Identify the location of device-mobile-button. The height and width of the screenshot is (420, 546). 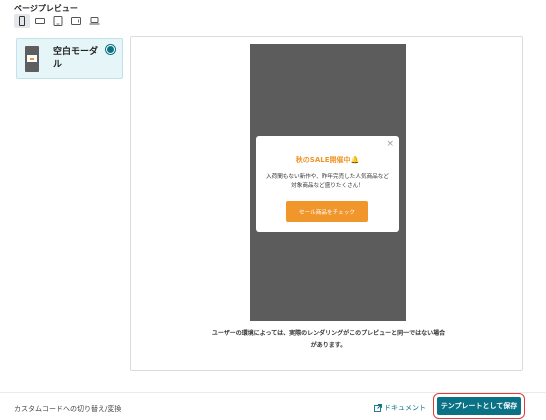
(22, 21).